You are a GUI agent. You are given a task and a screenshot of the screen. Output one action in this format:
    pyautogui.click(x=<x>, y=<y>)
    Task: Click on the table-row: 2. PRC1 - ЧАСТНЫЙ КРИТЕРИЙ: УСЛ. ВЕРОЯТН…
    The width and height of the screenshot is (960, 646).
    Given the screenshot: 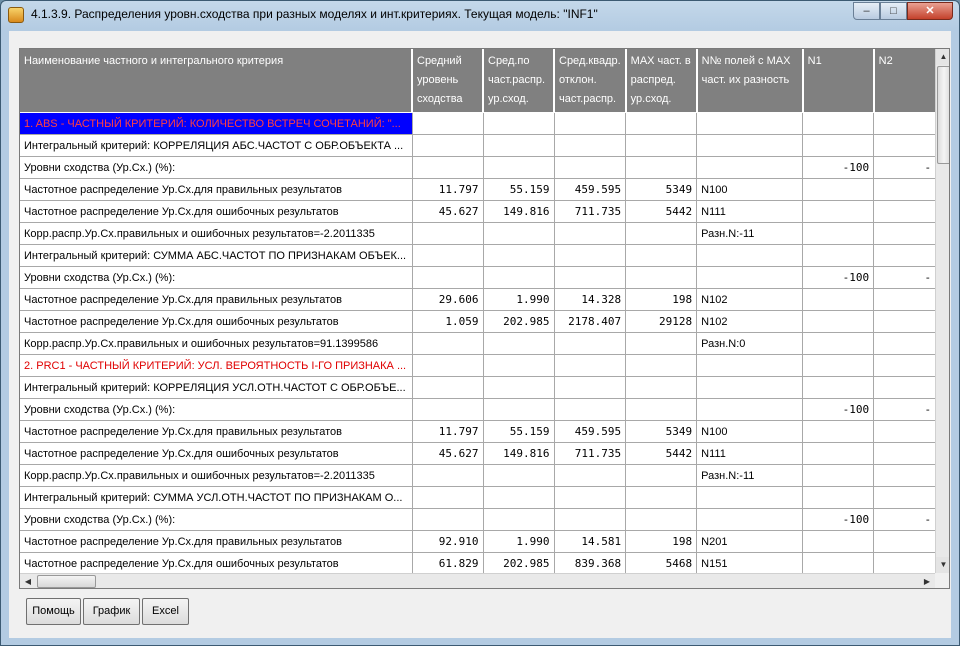 What is the action you would take?
    pyautogui.click(x=478, y=365)
    